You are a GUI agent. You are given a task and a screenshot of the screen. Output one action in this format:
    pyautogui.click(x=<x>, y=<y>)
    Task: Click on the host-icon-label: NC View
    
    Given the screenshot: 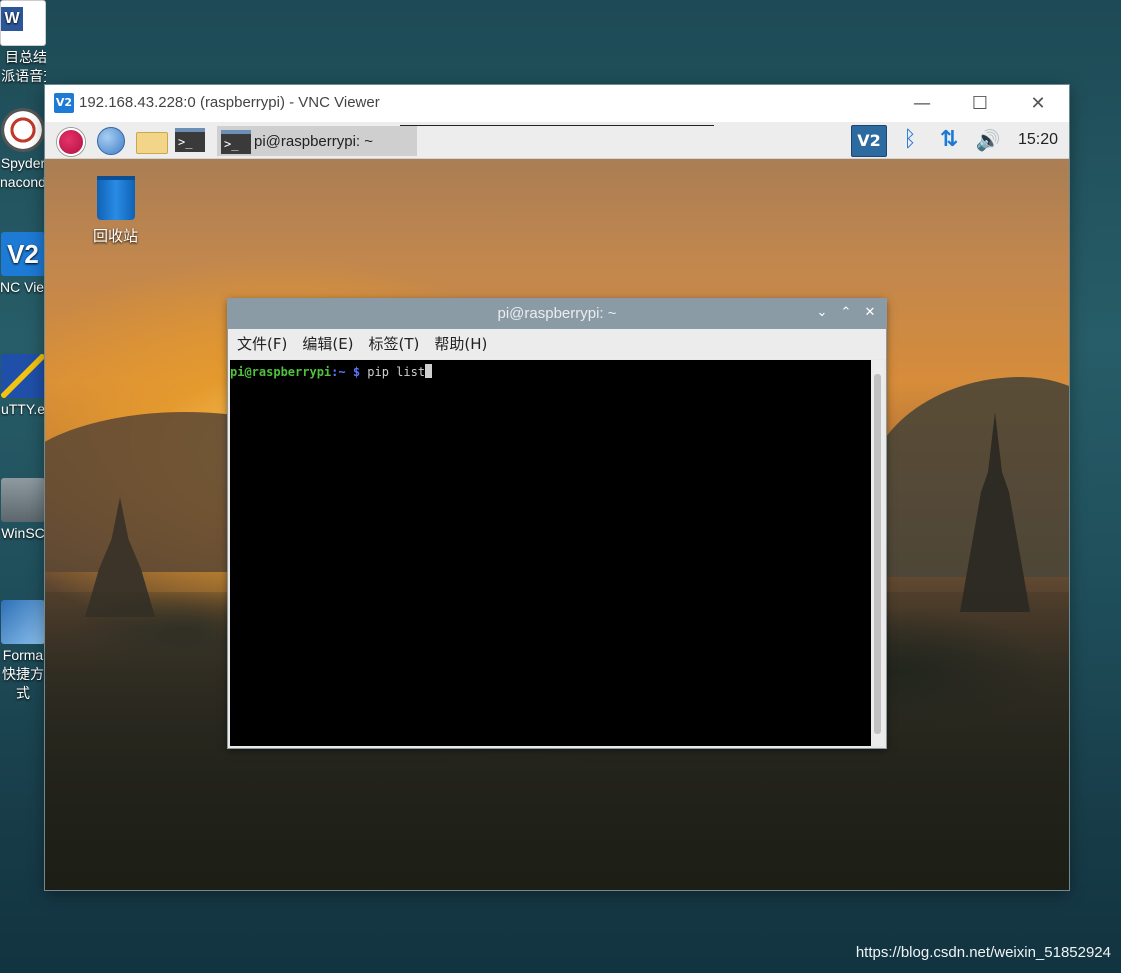 What is the action you would take?
    pyautogui.click(x=23, y=287)
    